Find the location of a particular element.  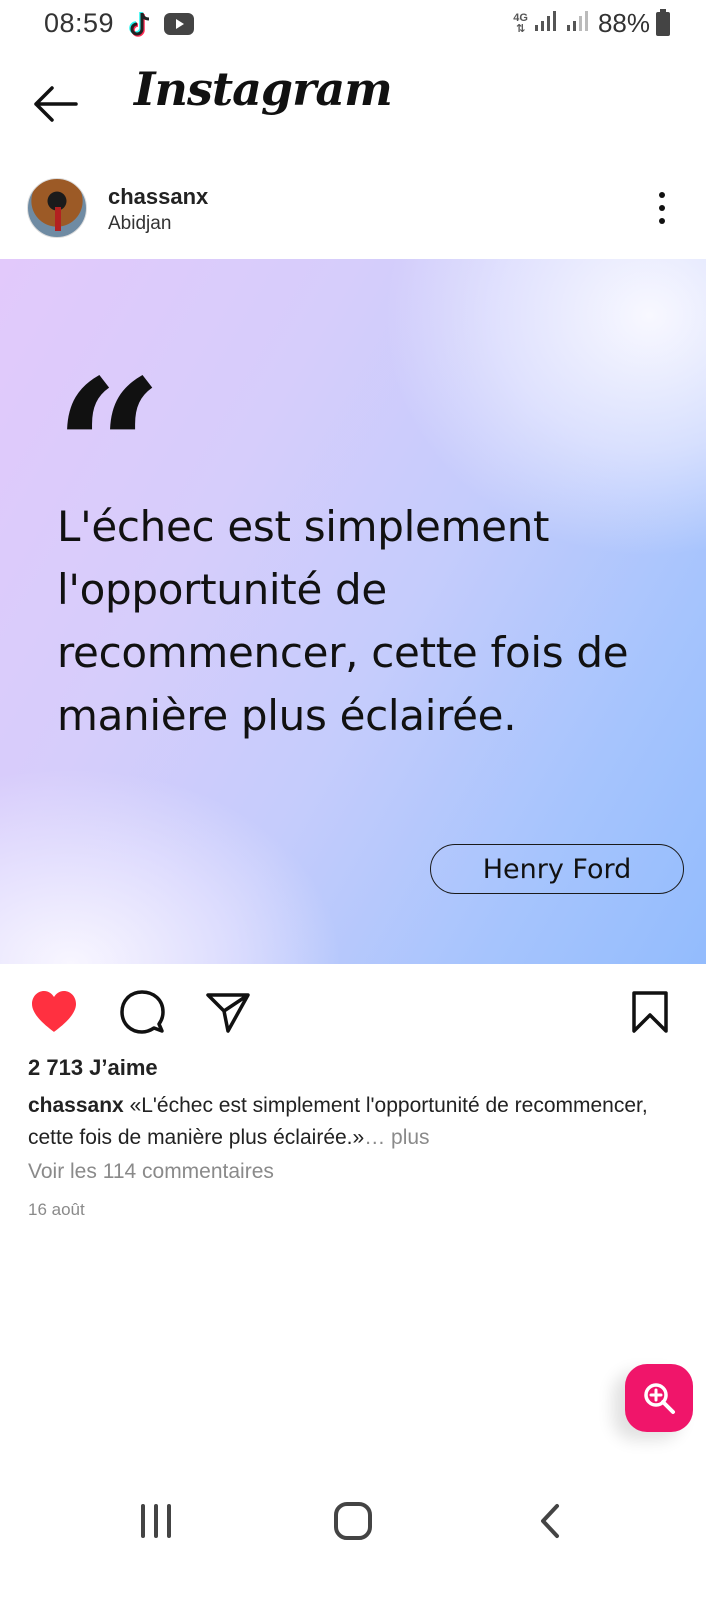

back-icon is located at coordinates (550, 1521).